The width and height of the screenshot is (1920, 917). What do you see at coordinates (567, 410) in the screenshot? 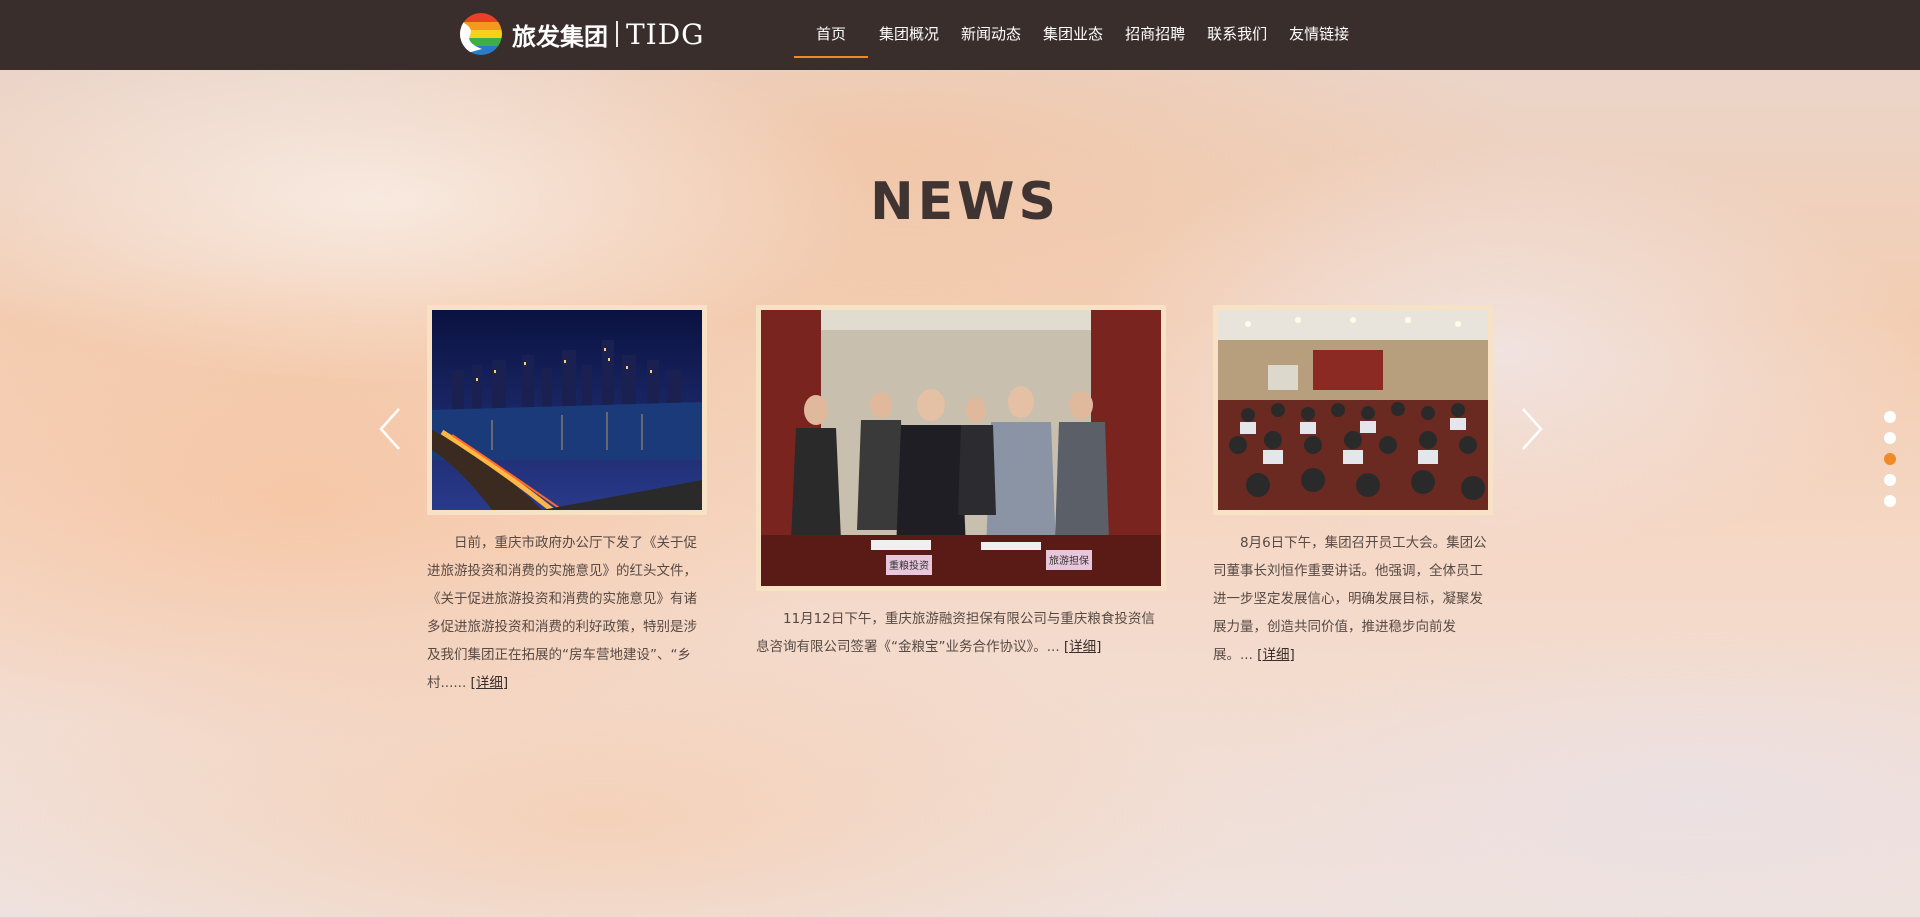
I see `news-image-city-night` at bounding box center [567, 410].